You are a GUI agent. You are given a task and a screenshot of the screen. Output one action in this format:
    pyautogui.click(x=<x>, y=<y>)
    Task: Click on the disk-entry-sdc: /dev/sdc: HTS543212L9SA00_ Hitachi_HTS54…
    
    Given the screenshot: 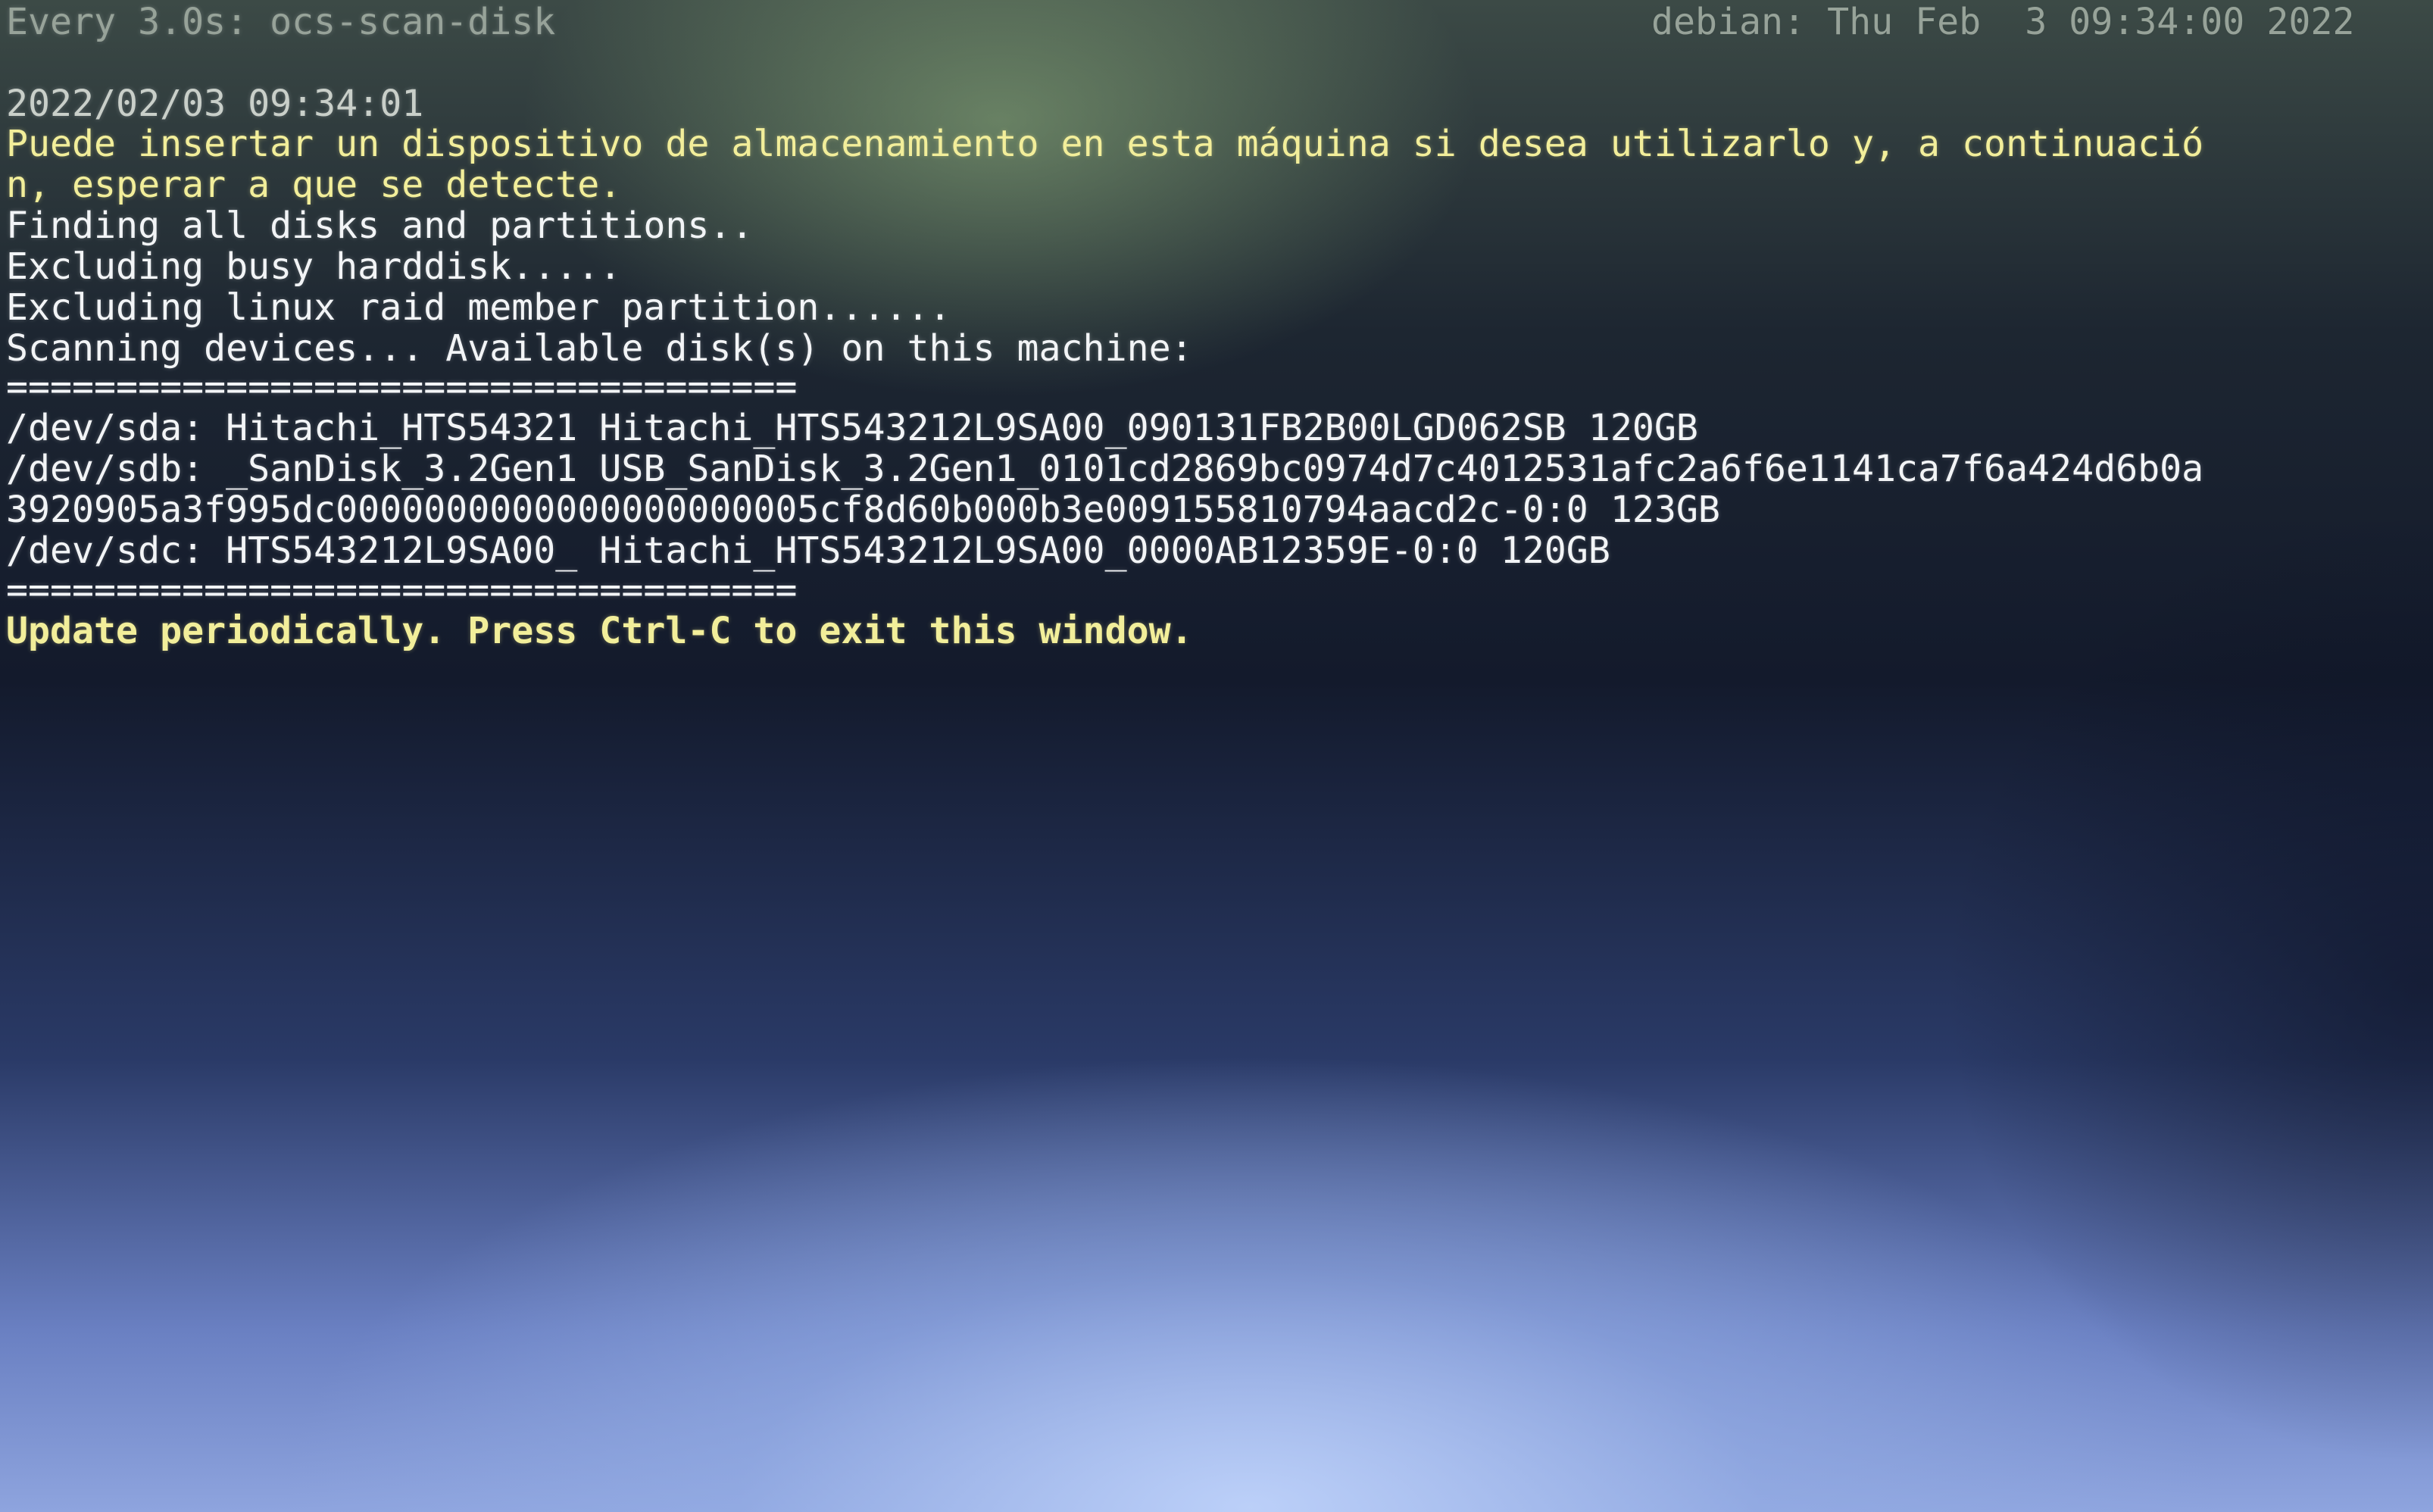 What is the action you would take?
    pyautogui.click(x=808, y=551)
    